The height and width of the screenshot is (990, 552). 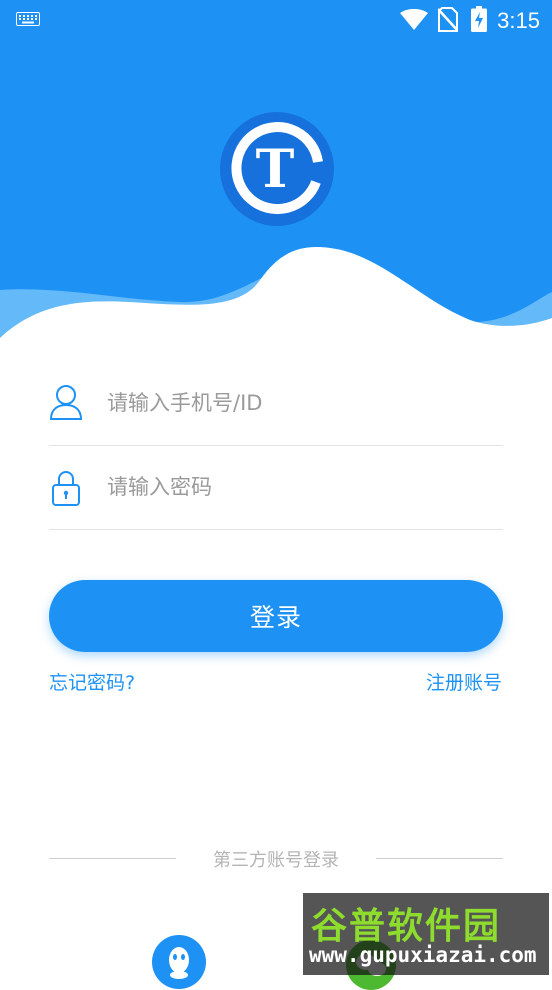 What do you see at coordinates (276, 860) in the screenshot?
I see `third-party-login-label: 第三方账号登录` at bounding box center [276, 860].